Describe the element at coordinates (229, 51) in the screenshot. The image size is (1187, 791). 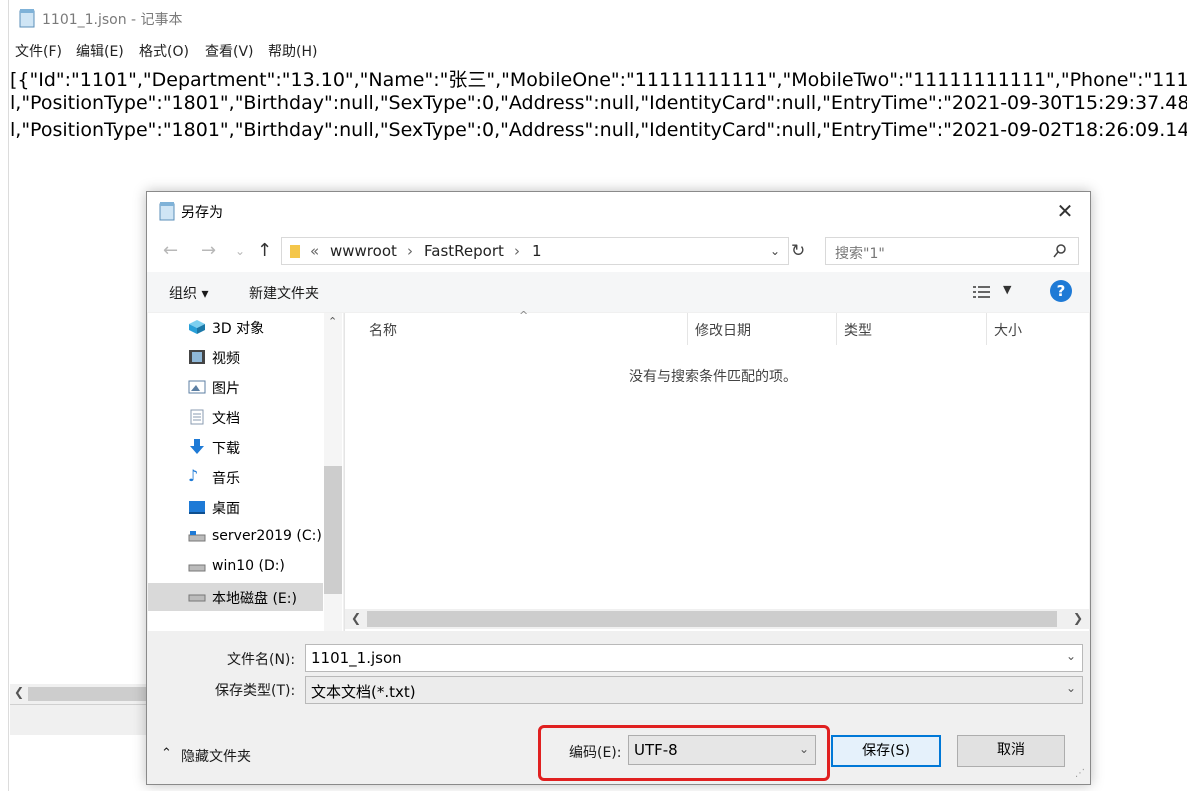
I see `menu-view: 查看(V)` at that location.